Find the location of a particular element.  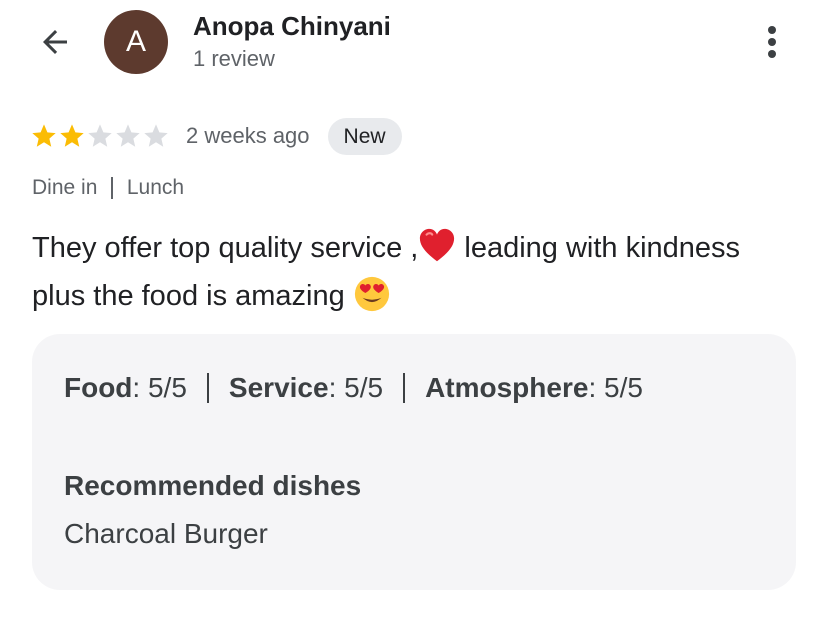

back-button is located at coordinates (55, 42).